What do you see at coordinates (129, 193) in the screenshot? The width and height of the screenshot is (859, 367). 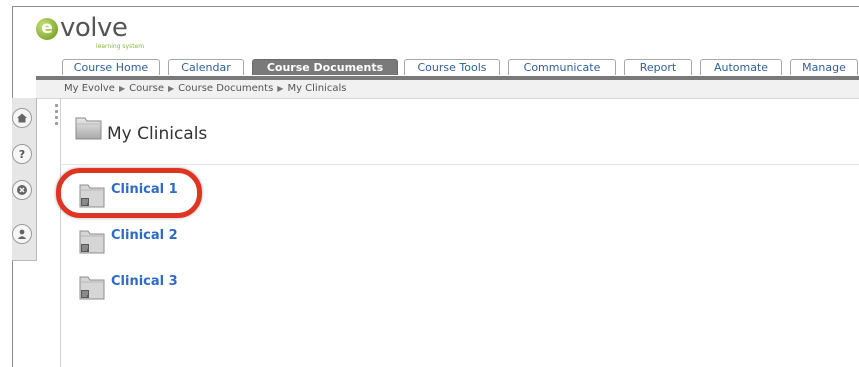 I see `highlight-annotation-ring` at bounding box center [129, 193].